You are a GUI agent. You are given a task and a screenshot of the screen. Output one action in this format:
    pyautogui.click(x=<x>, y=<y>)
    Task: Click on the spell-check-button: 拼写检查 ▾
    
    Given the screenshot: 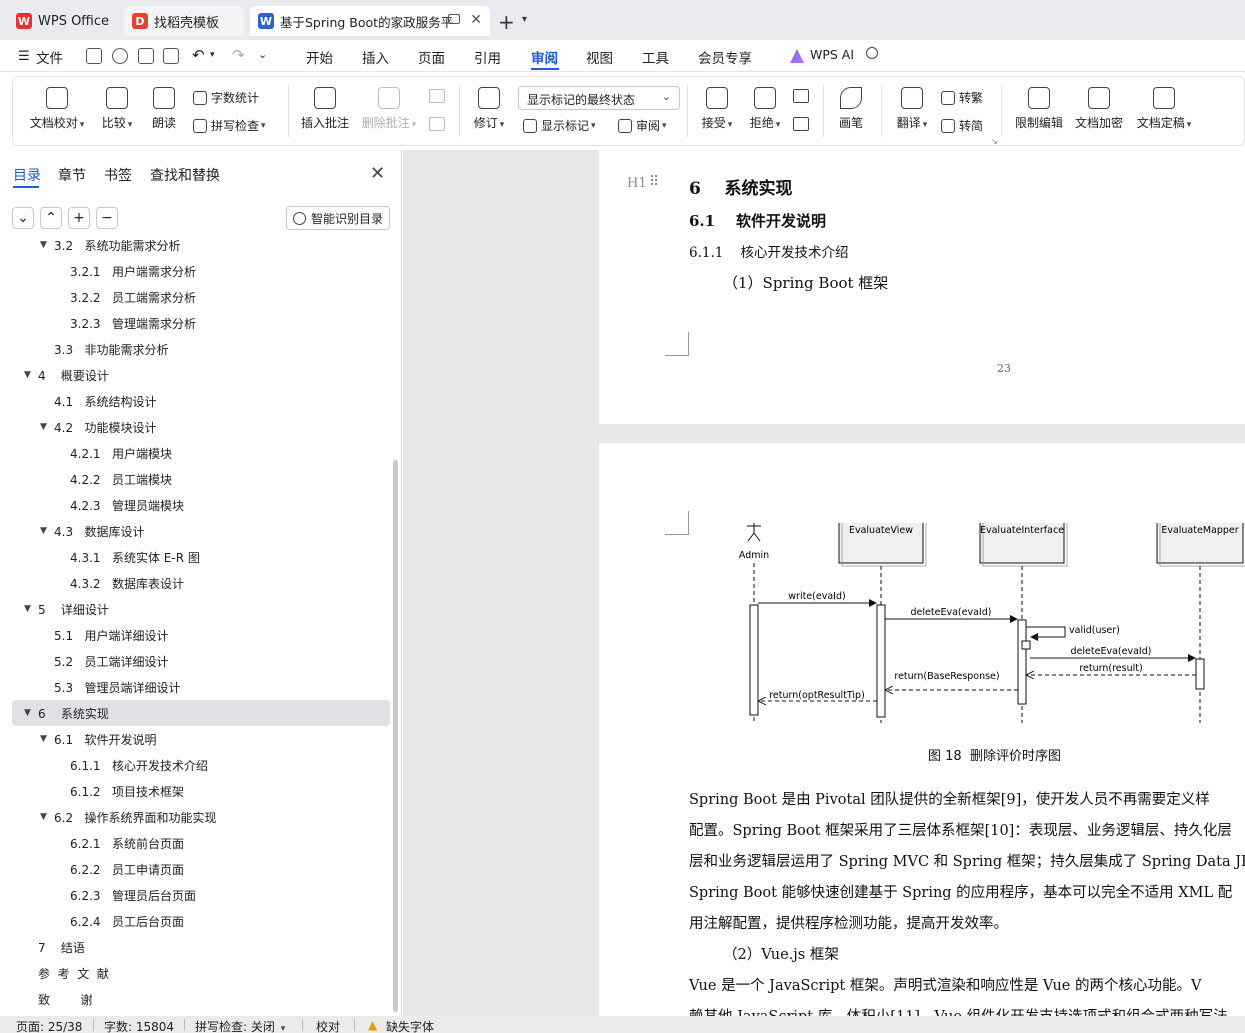 What is the action you would take?
    pyautogui.click(x=229, y=125)
    